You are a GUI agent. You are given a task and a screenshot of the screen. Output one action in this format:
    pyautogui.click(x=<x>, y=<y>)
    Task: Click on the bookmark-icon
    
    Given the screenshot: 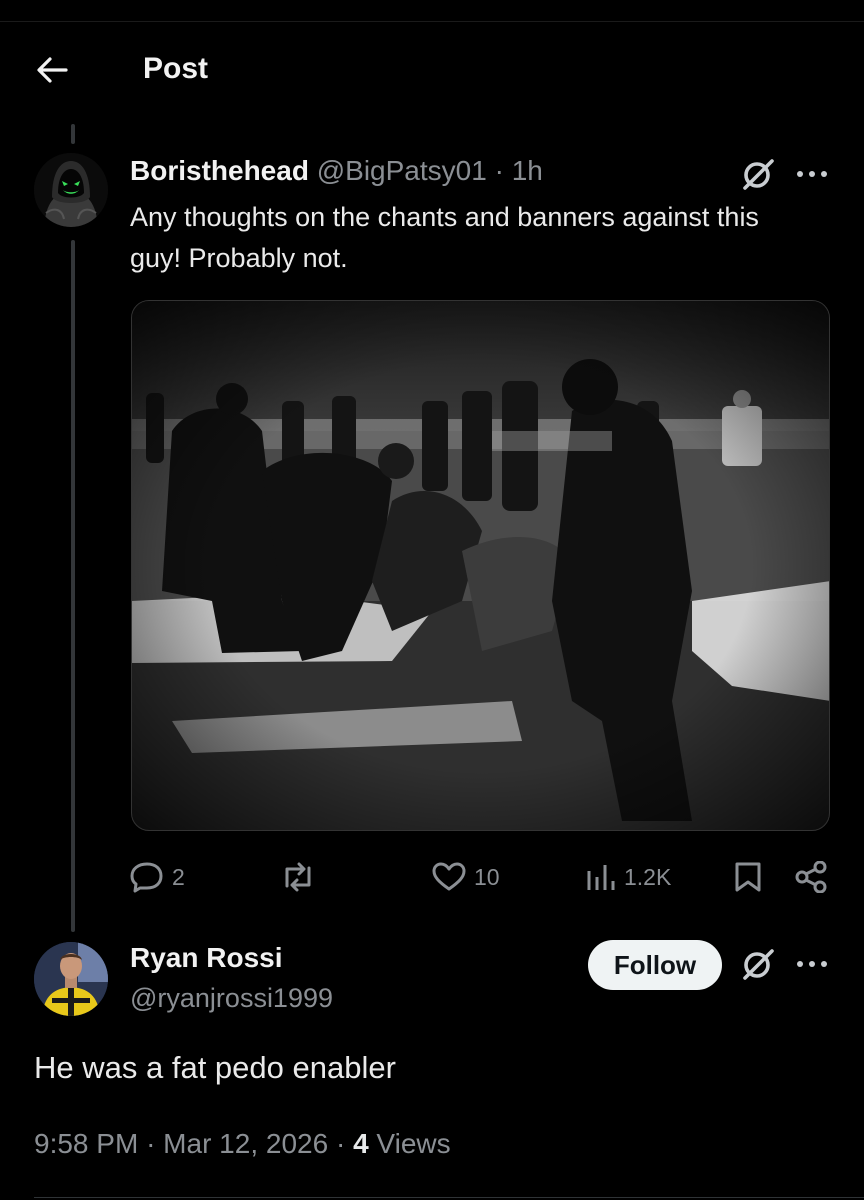 What is the action you would take?
    pyautogui.click(x=748, y=877)
    